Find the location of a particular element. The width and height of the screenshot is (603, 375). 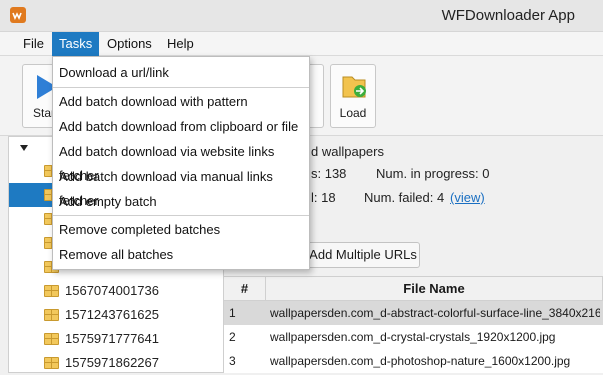

menu-help: Help is located at coordinates (180, 44).